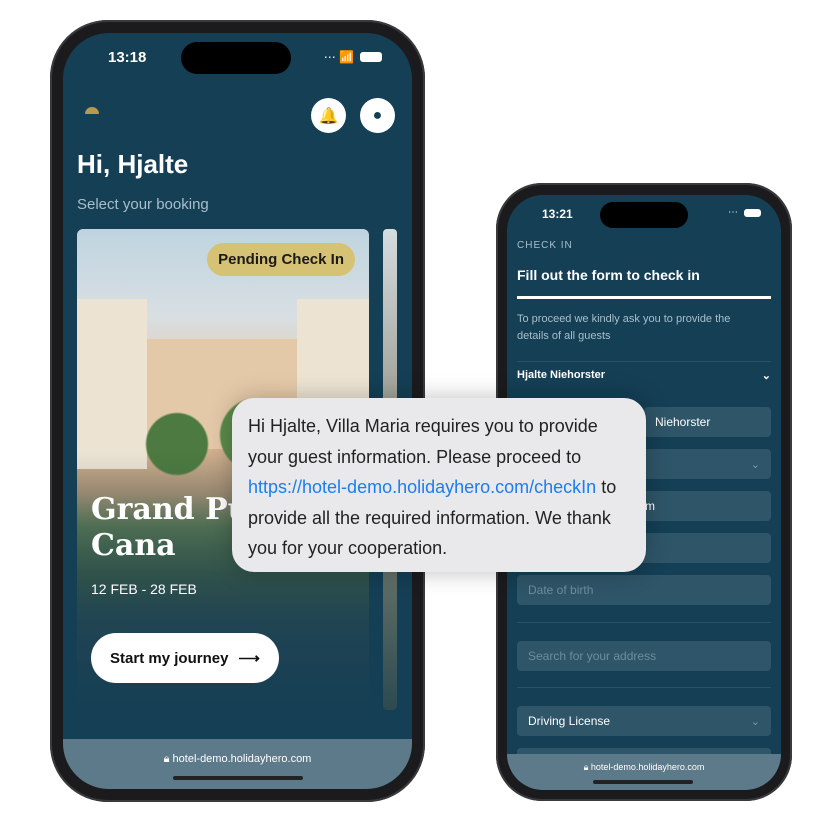 The width and height of the screenshot is (840, 840). What do you see at coordinates (569, 721) in the screenshot?
I see `document-type-value: Driving License` at bounding box center [569, 721].